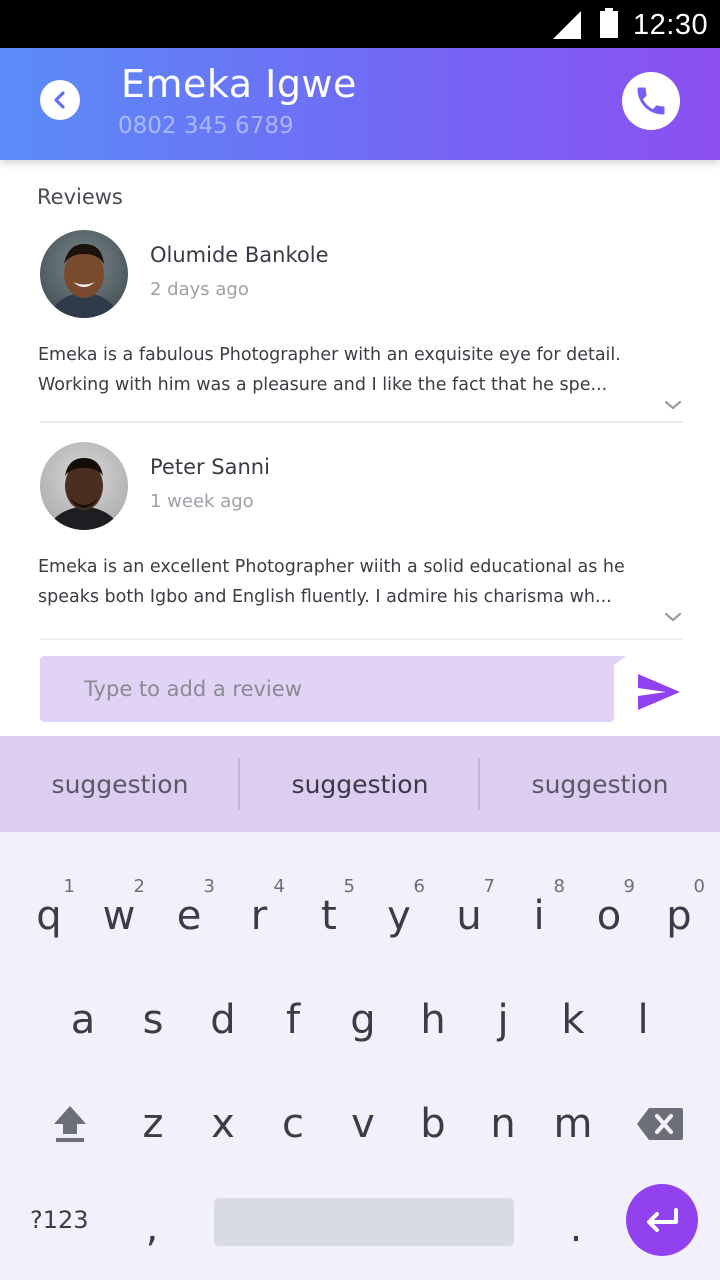 The height and width of the screenshot is (1280, 720). I want to click on key-label: y, so click(399, 916).